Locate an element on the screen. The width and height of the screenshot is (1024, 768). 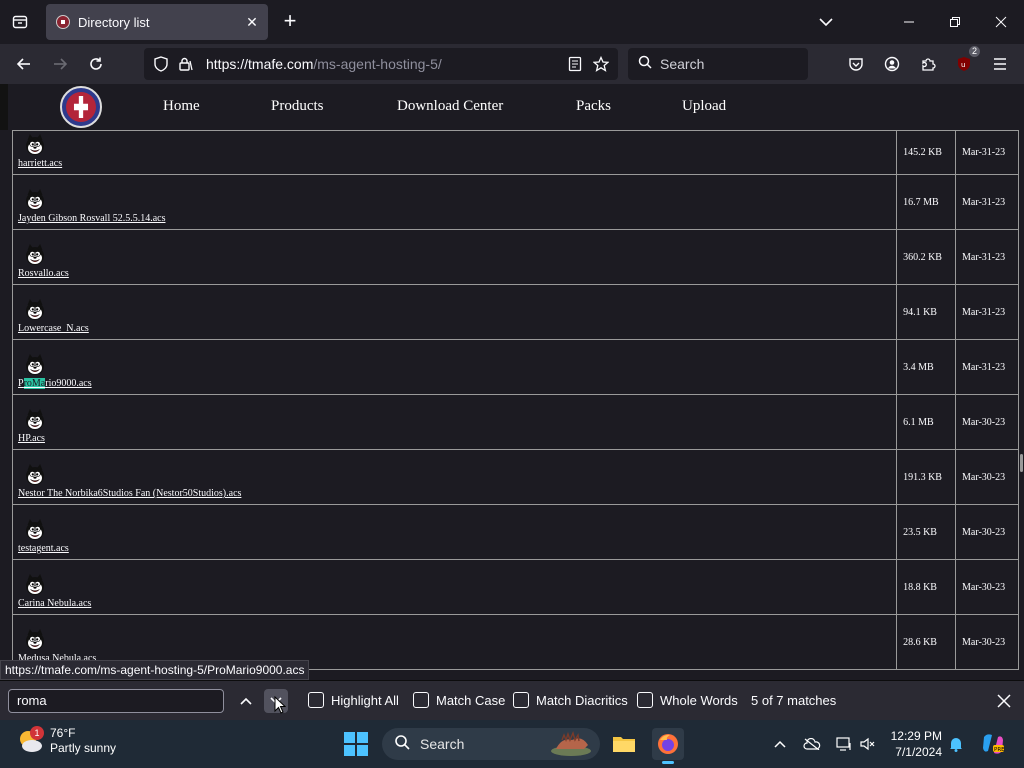
new-tab-button: + is located at coordinates (290, 22).